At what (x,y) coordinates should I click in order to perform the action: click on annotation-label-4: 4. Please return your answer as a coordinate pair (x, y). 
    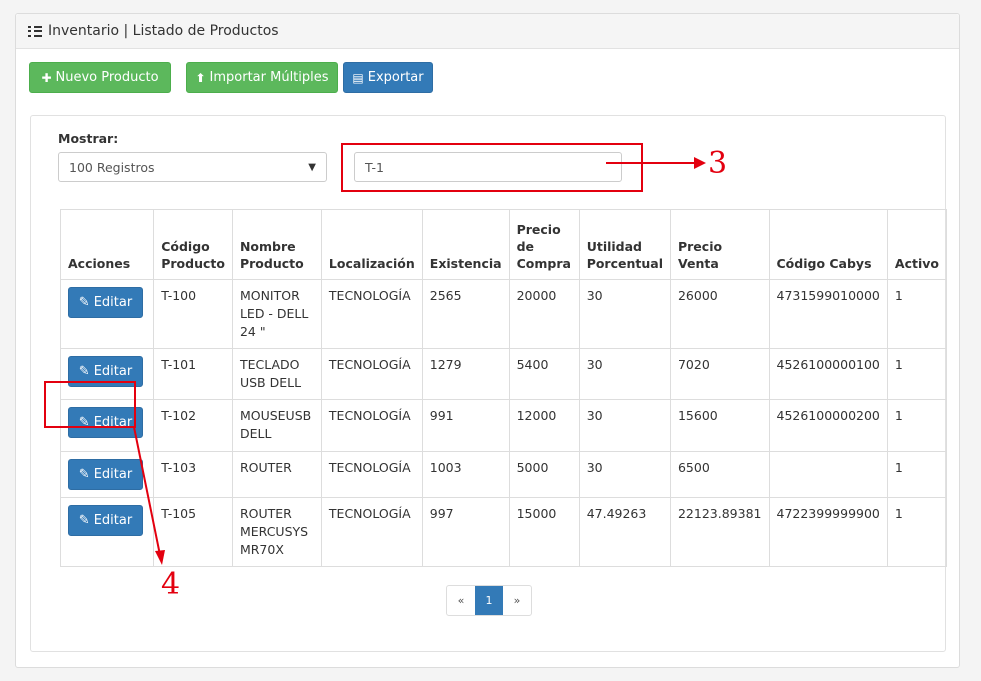
    Looking at the image, I should click on (171, 584).